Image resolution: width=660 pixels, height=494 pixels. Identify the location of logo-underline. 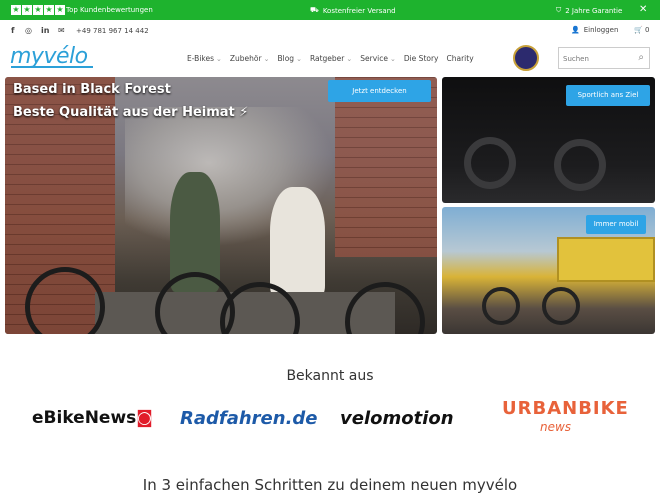
(52, 67).